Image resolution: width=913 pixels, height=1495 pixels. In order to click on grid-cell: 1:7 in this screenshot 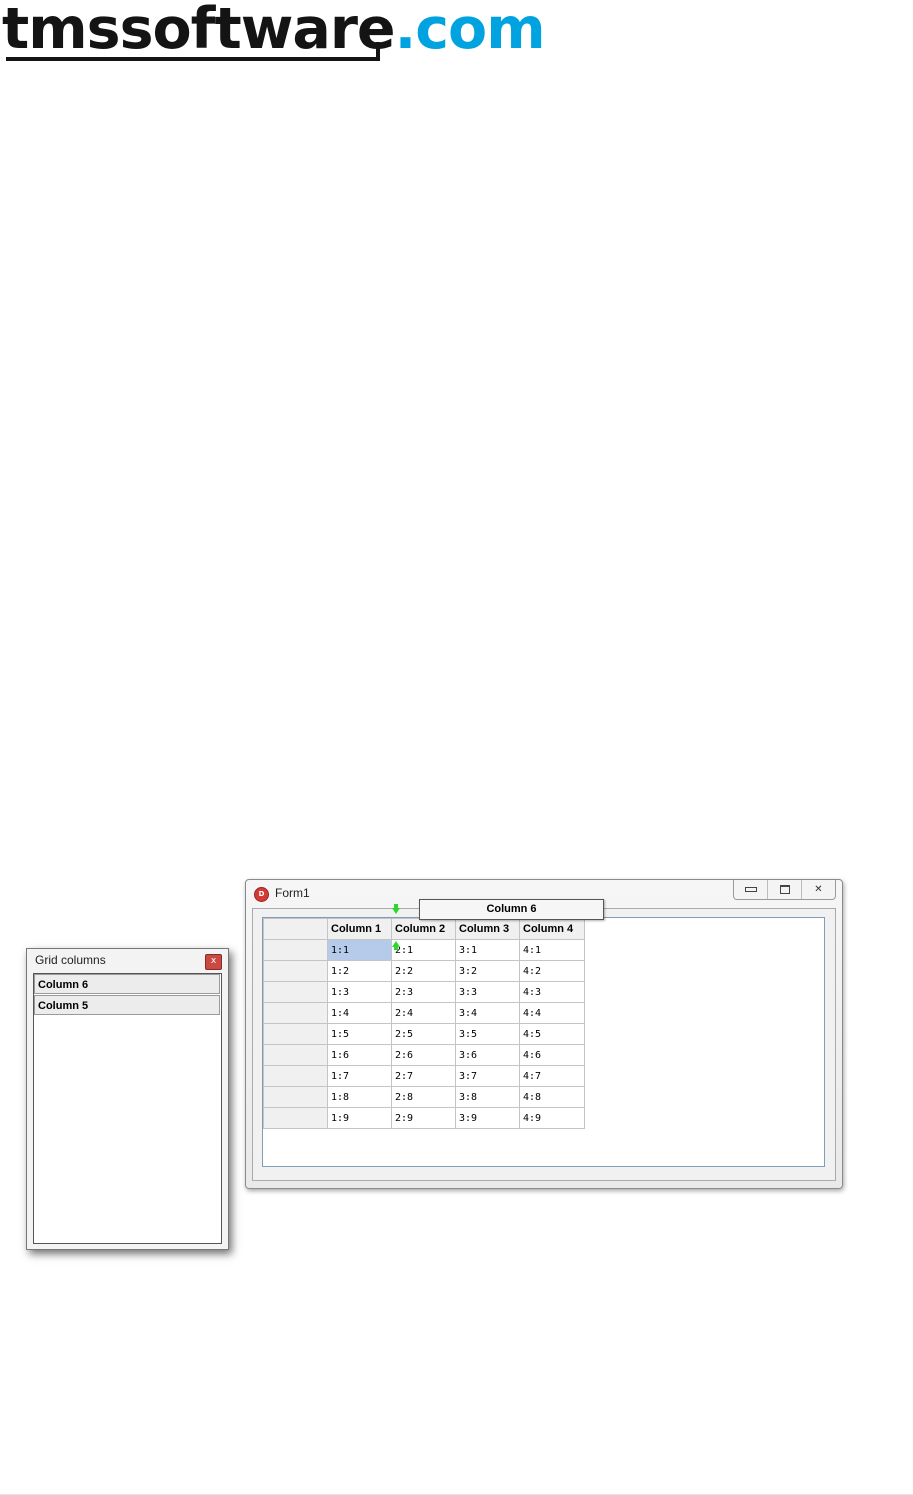, I will do `click(359, 1076)`.